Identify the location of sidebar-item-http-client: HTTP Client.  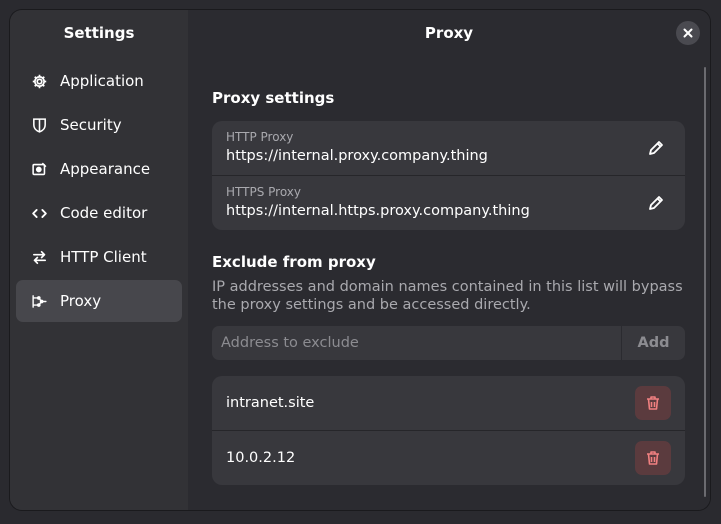
(99, 257).